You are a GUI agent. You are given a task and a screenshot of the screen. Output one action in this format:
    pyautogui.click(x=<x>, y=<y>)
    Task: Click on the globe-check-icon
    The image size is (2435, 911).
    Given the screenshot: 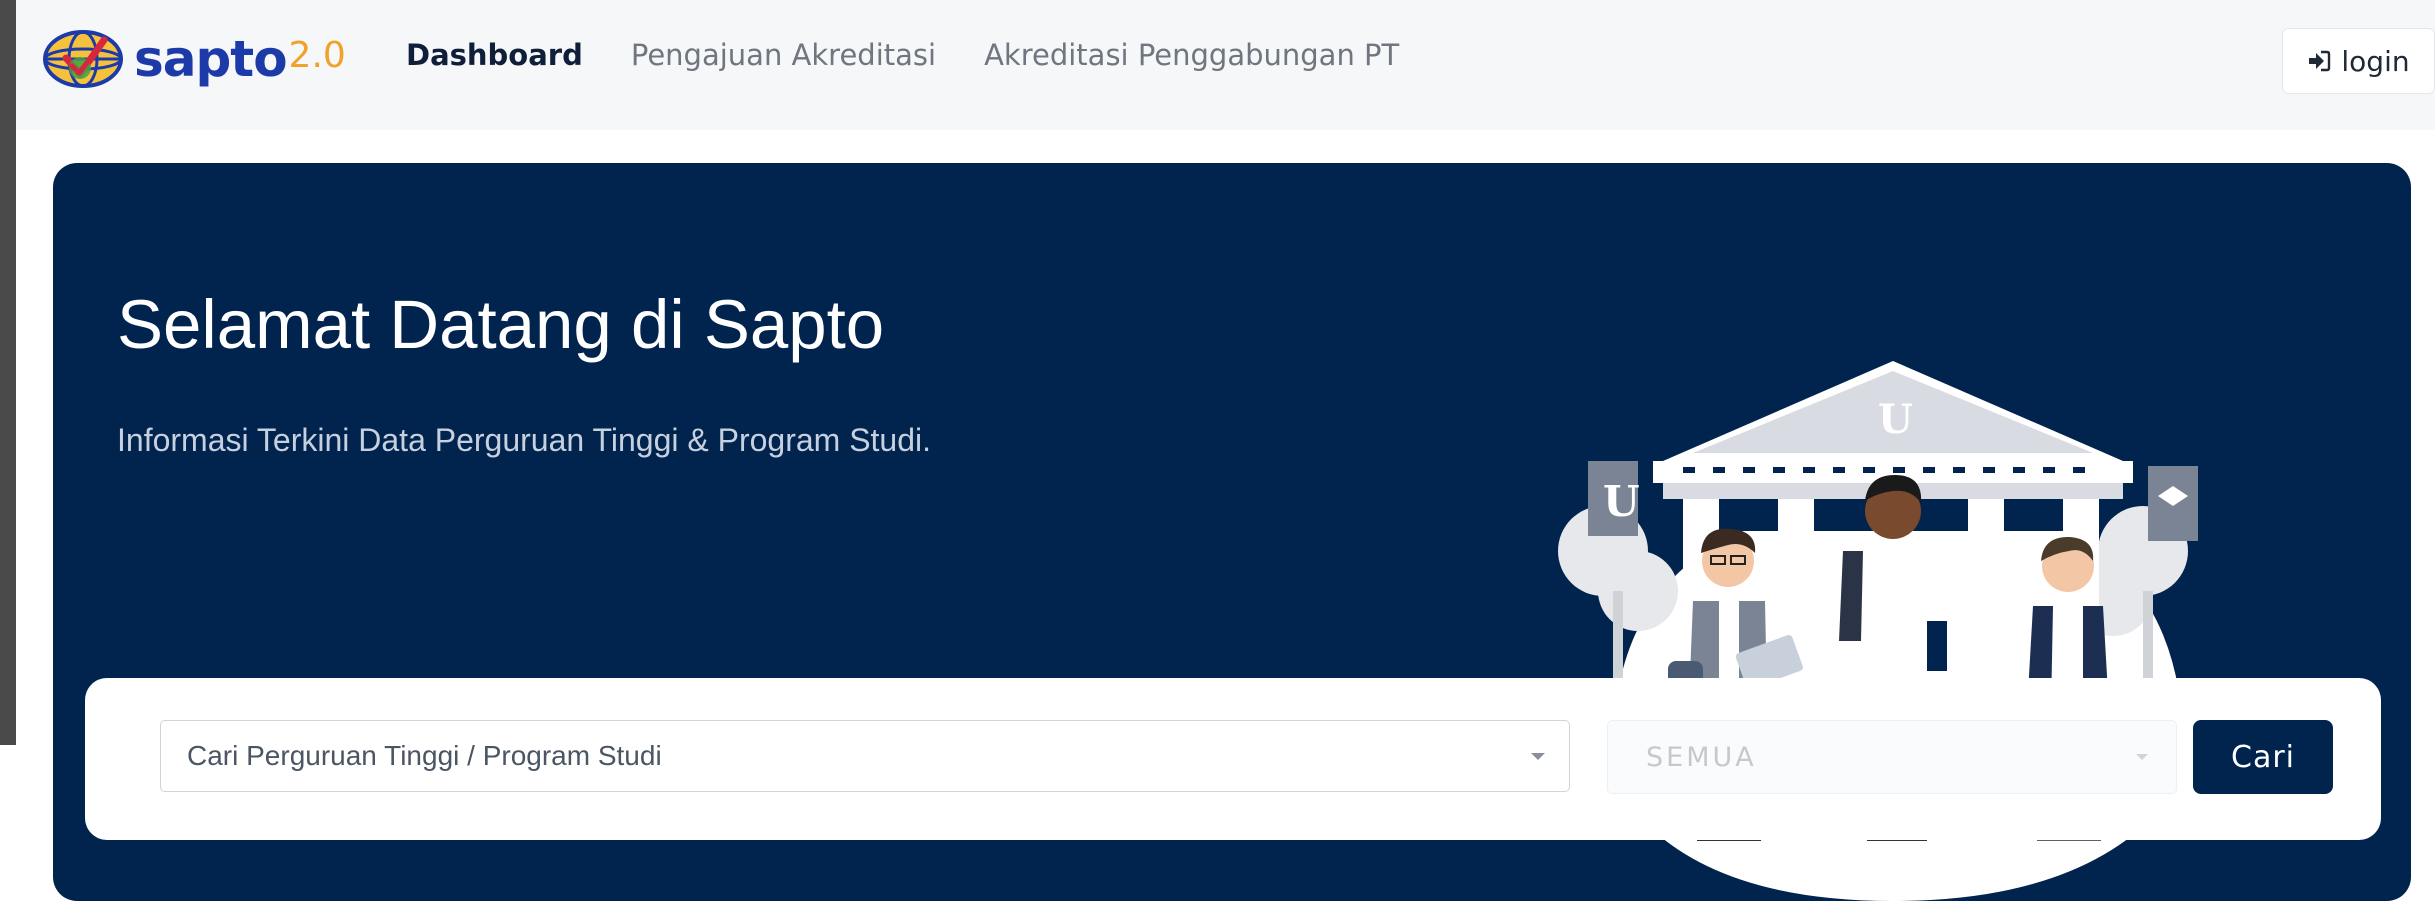 What is the action you would take?
    pyautogui.click(x=83, y=59)
    